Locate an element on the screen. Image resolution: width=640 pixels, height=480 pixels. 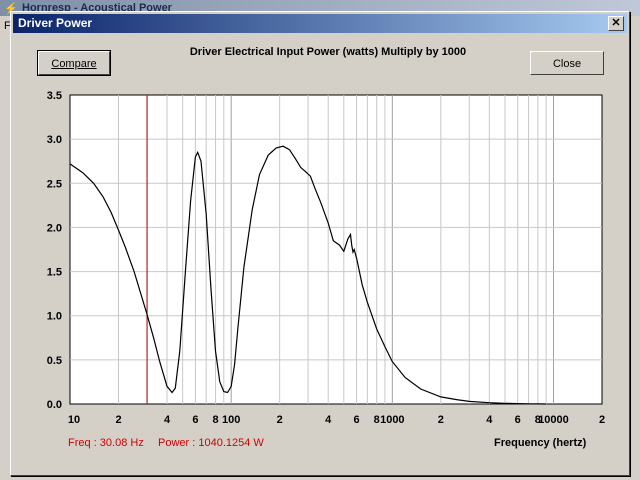
y-tick-label: 3.0 is located at coordinates (54, 140).